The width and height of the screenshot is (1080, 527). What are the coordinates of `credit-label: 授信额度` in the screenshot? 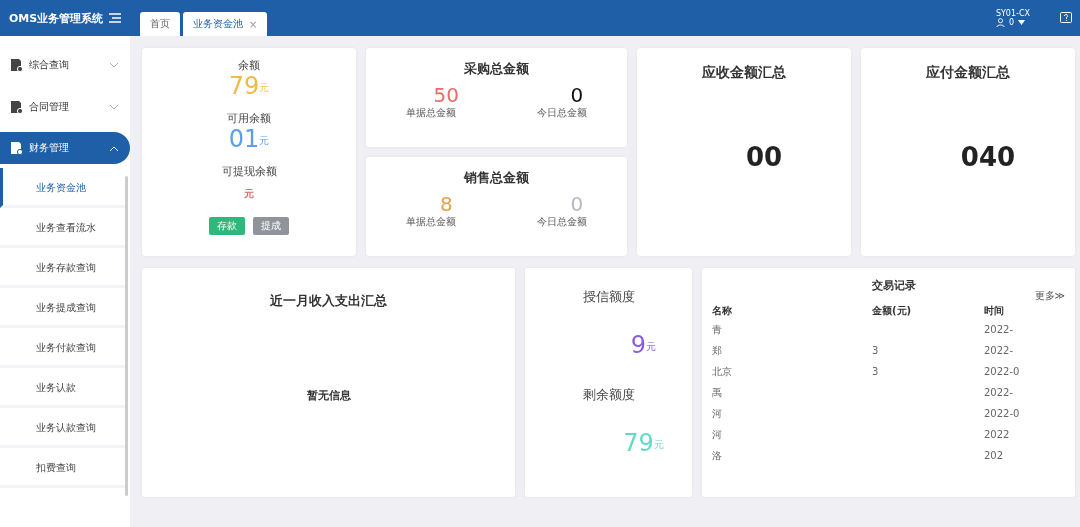 It's located at (608, 297).